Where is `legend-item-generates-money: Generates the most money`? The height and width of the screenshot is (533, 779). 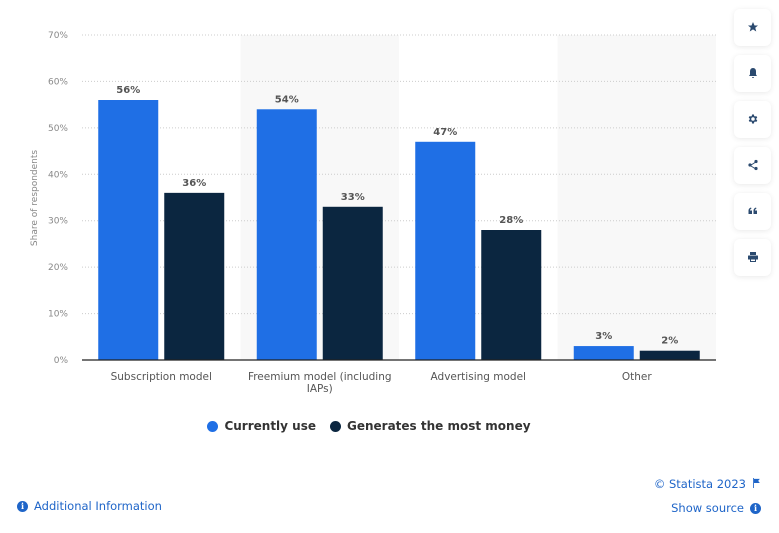 legend-item-generates-money: Generates the most money is located at coordinates (430, 426).